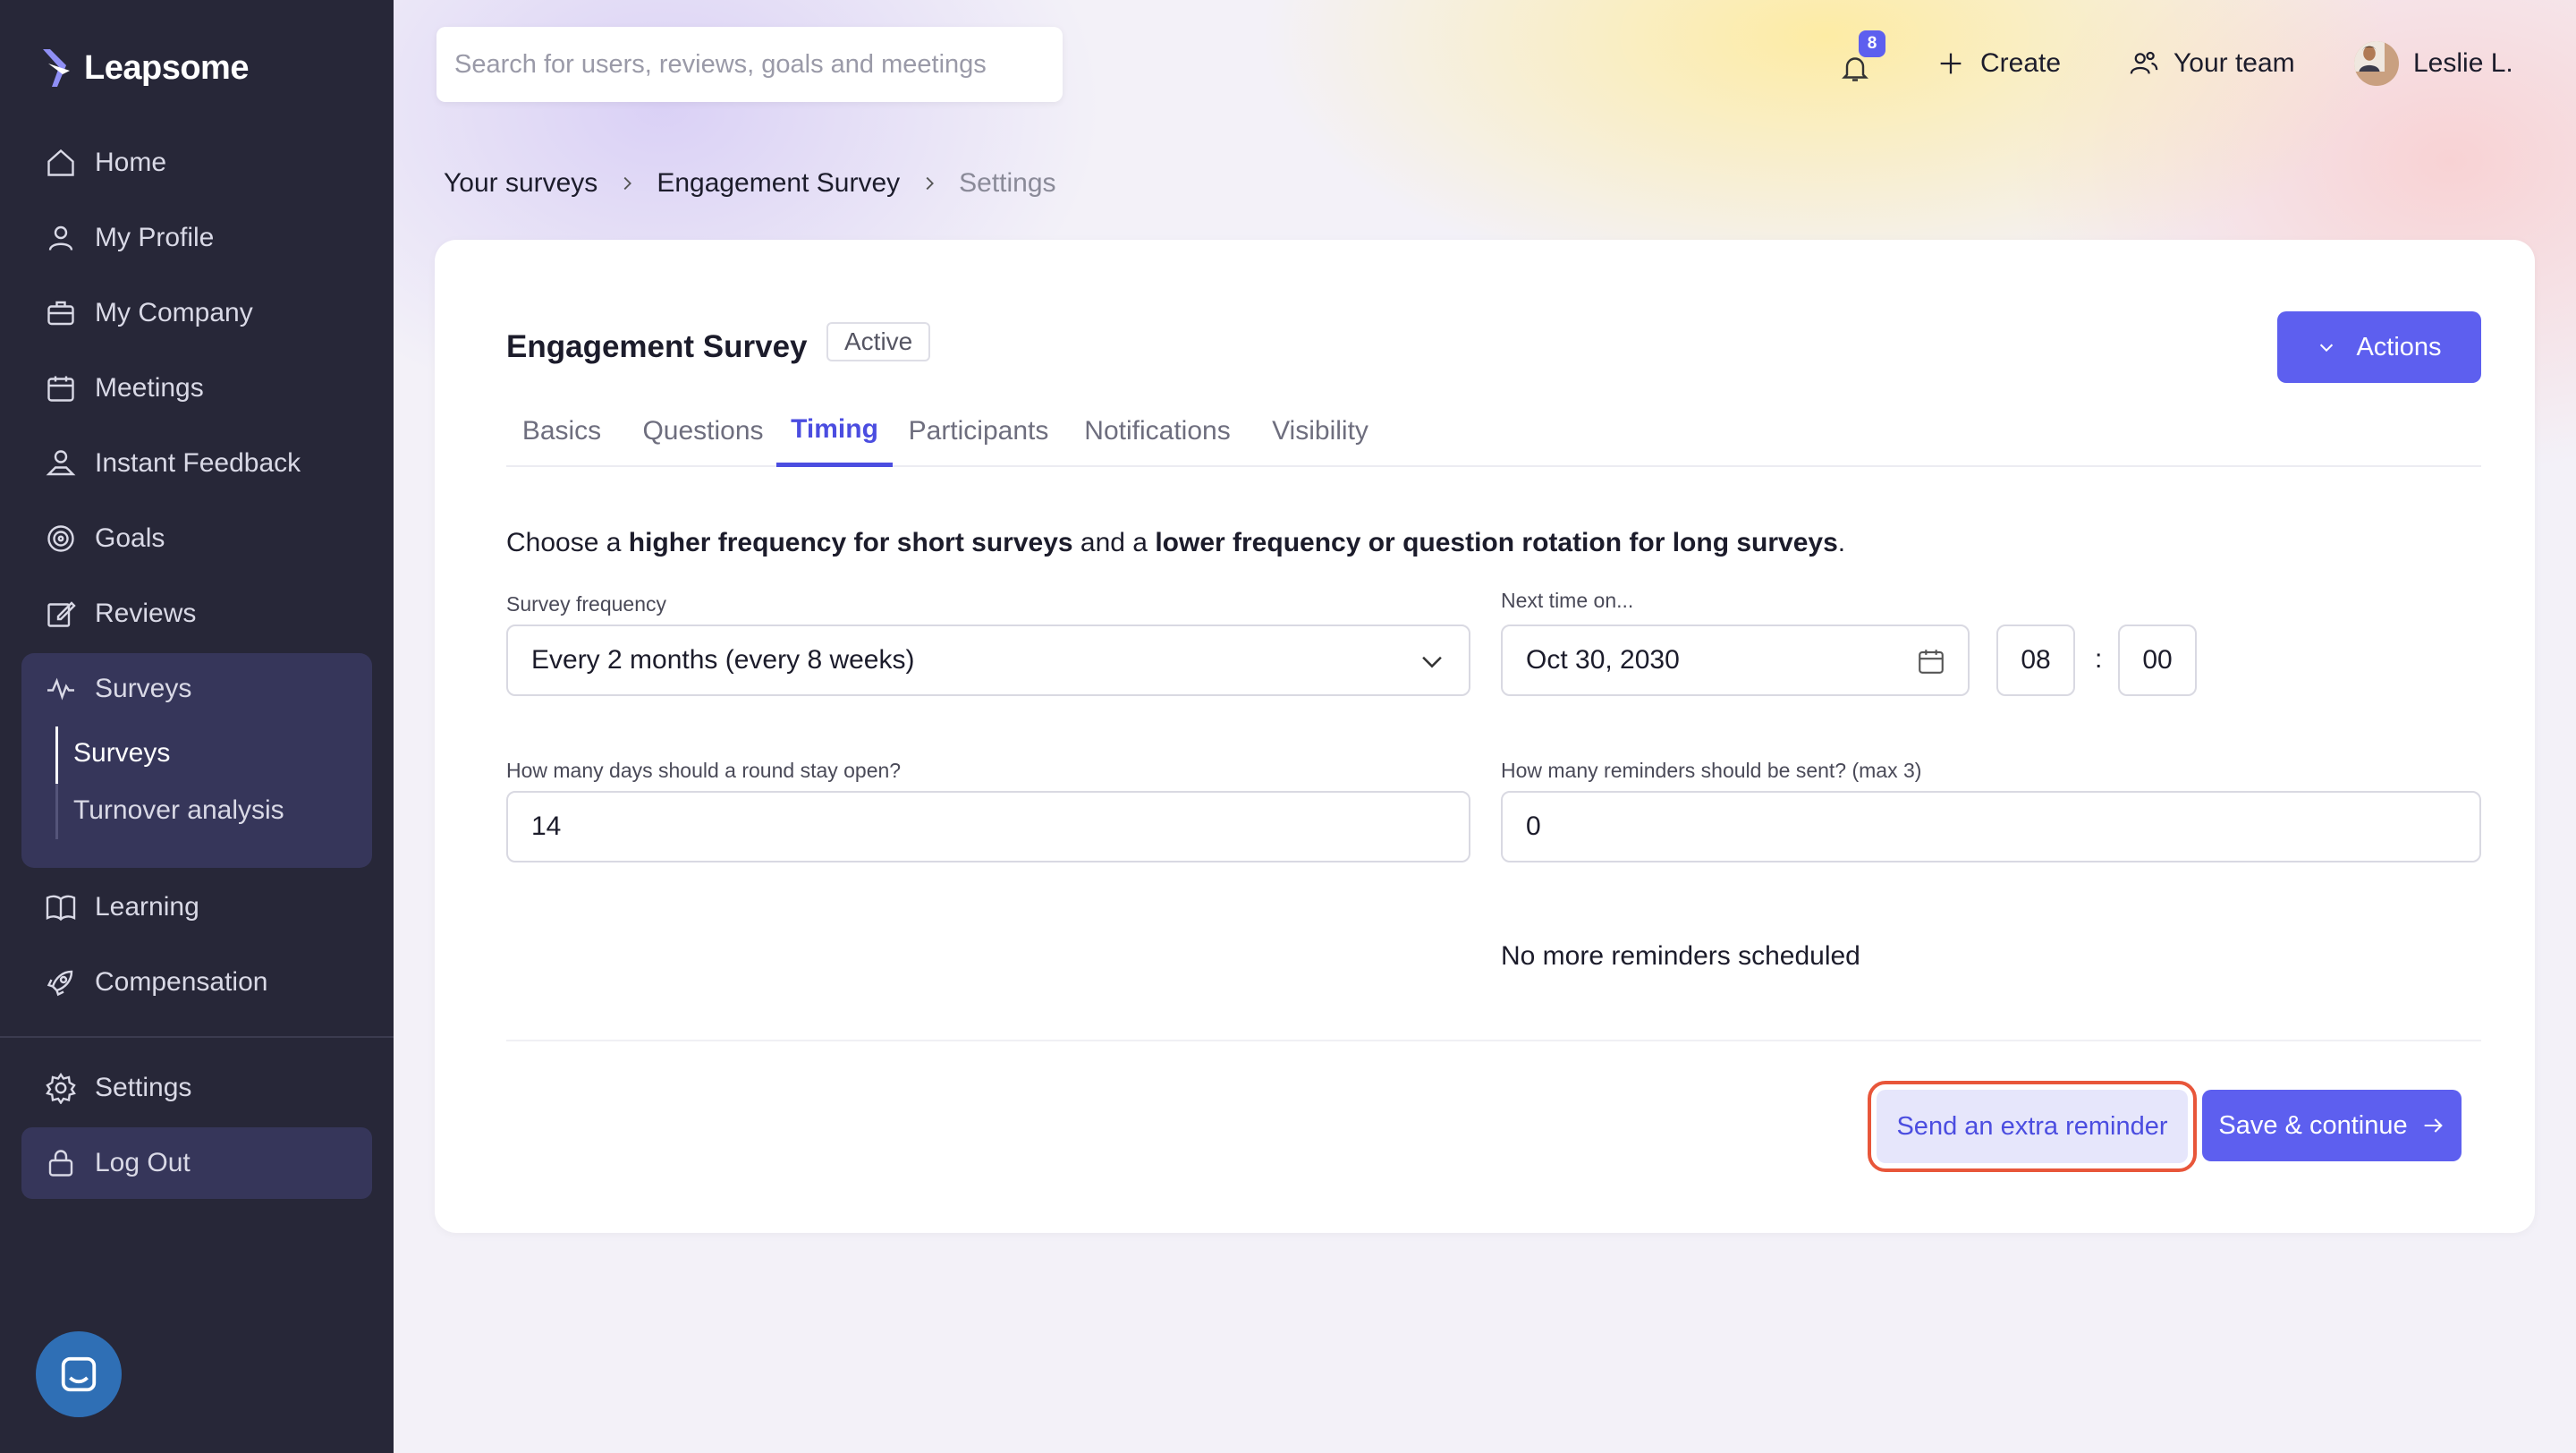 The height and width of the screenshot is (1453, 2576). Describe the element at coordinates (988, 660) in the screenshot. I see `survey-frequency-select: Every 2 months (every 8 weeks)` at that location.